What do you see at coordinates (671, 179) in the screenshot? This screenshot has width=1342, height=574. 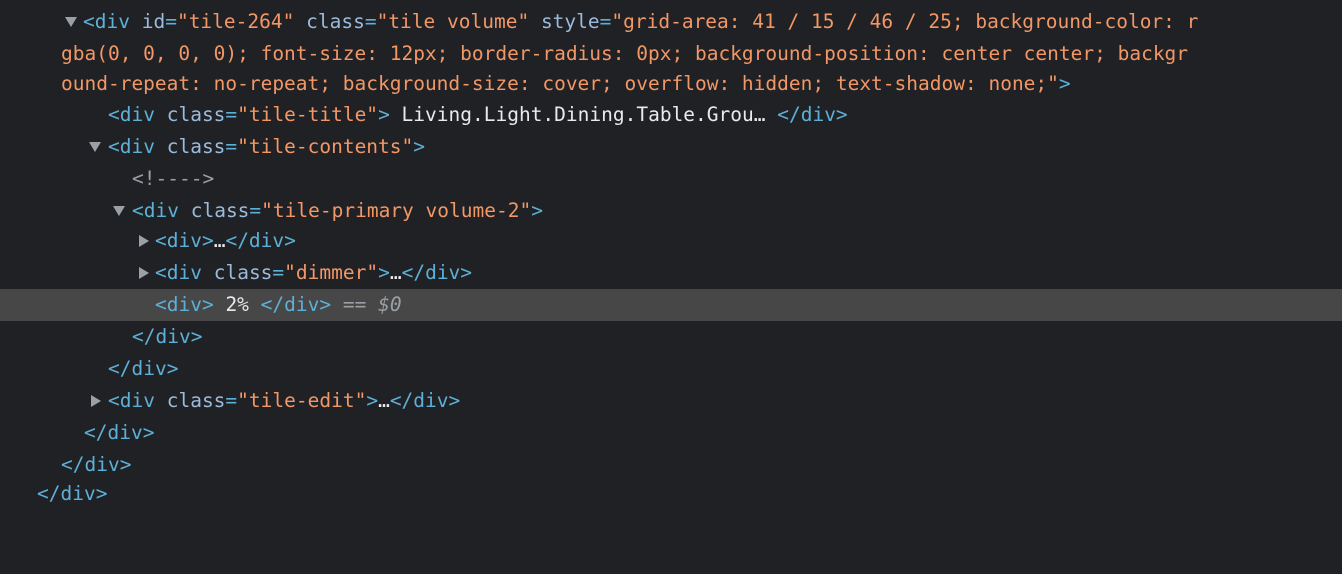 I see `tree-node-comment: <!---->` at bounding box center [671, 179].